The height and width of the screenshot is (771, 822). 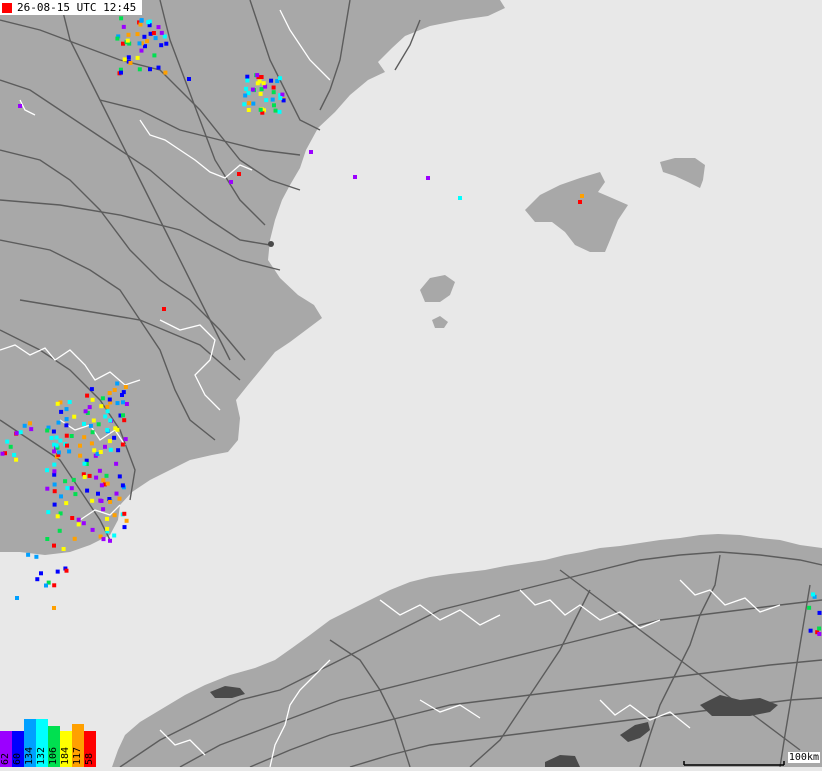 I want to click on legend-count: 106, so click(x=54, y=743).